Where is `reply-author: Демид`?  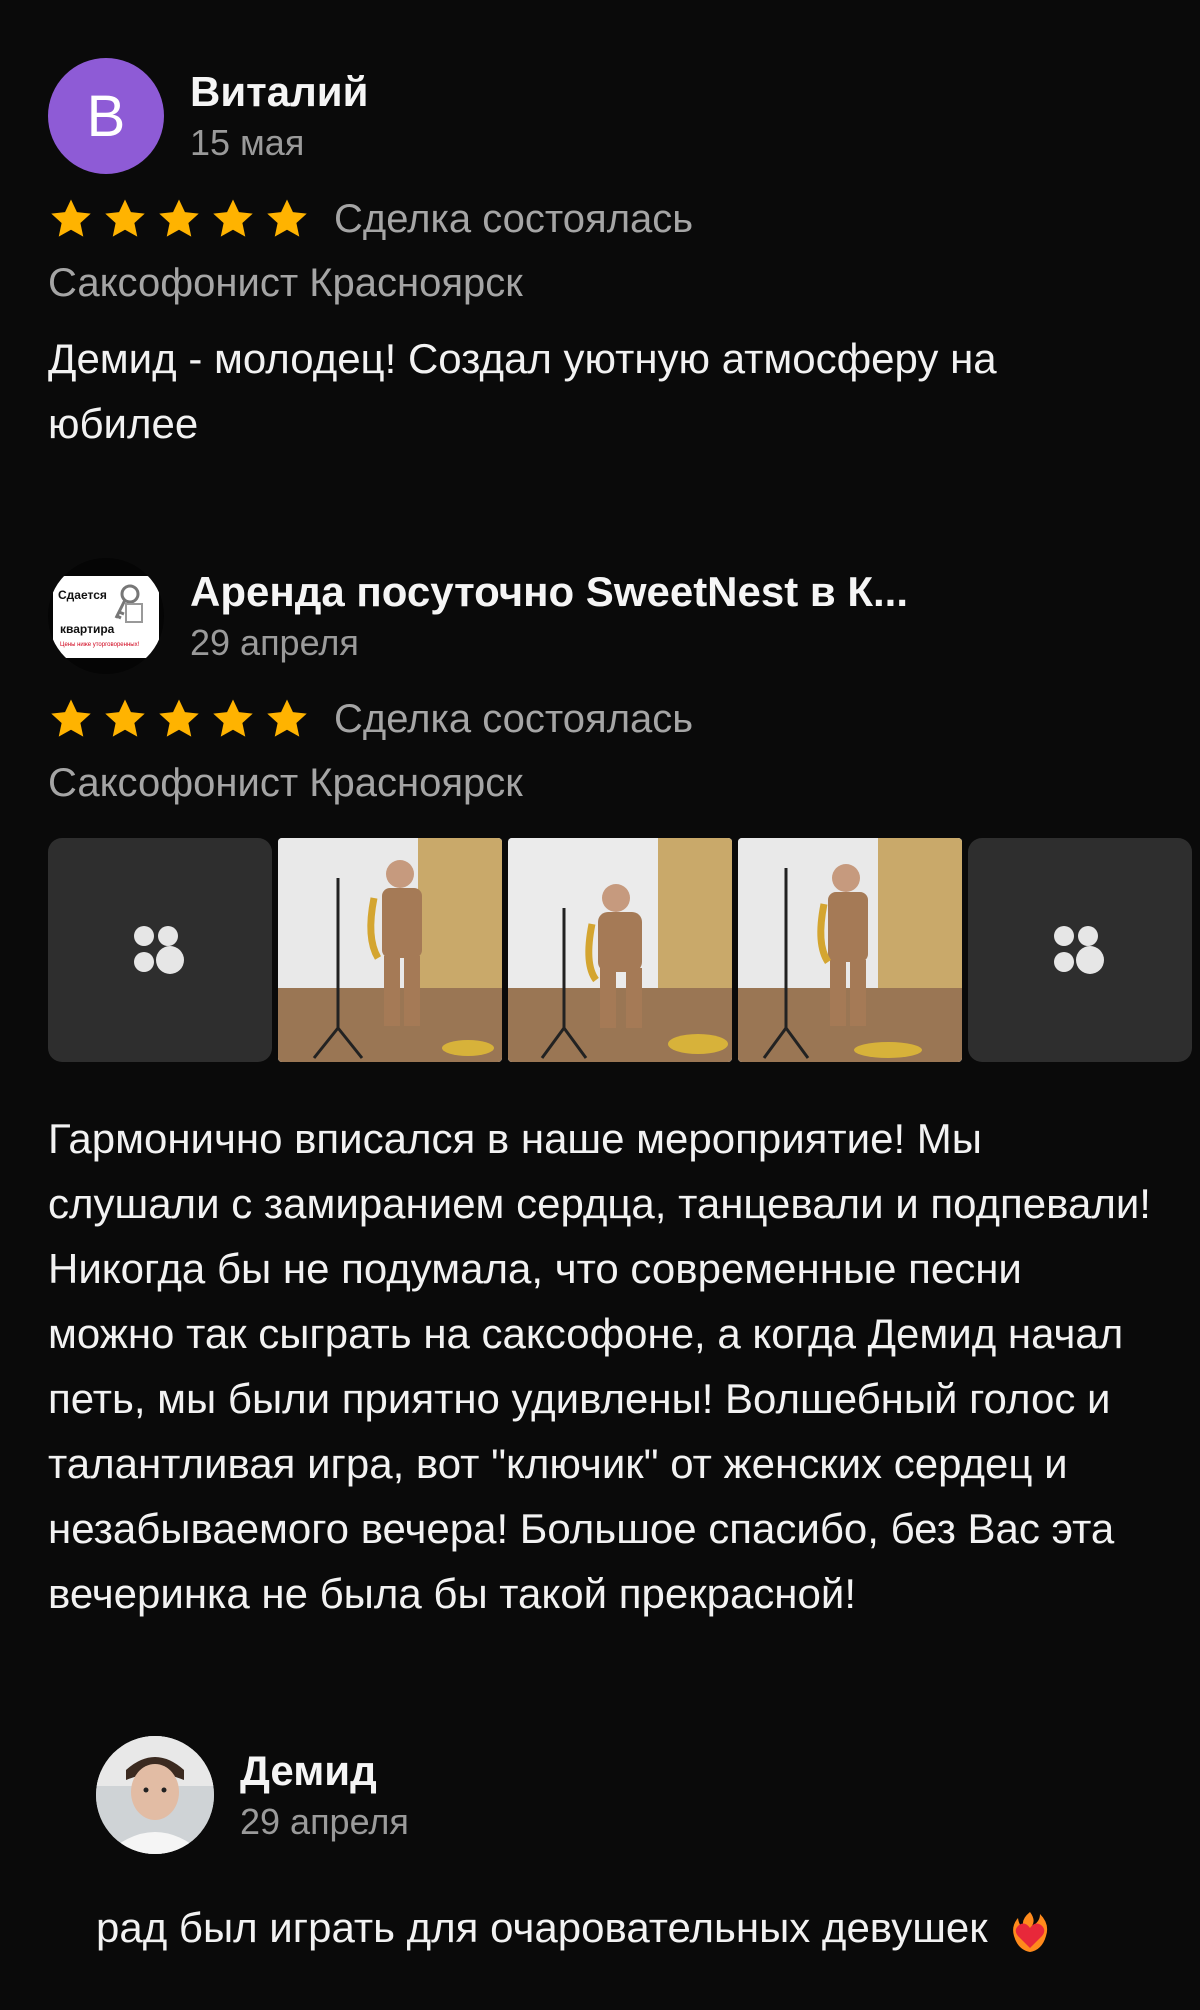 reply-author: Демид is located at coordinates (324, 1771).